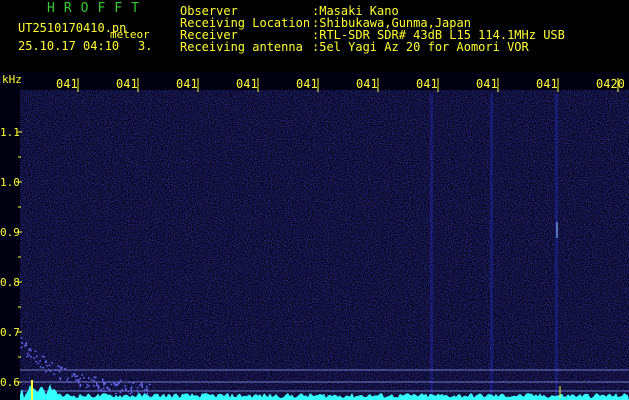  I want to click on info-value-antenna: :5el Yagi Az 20 for Aomori VOR, so click(420, 47).